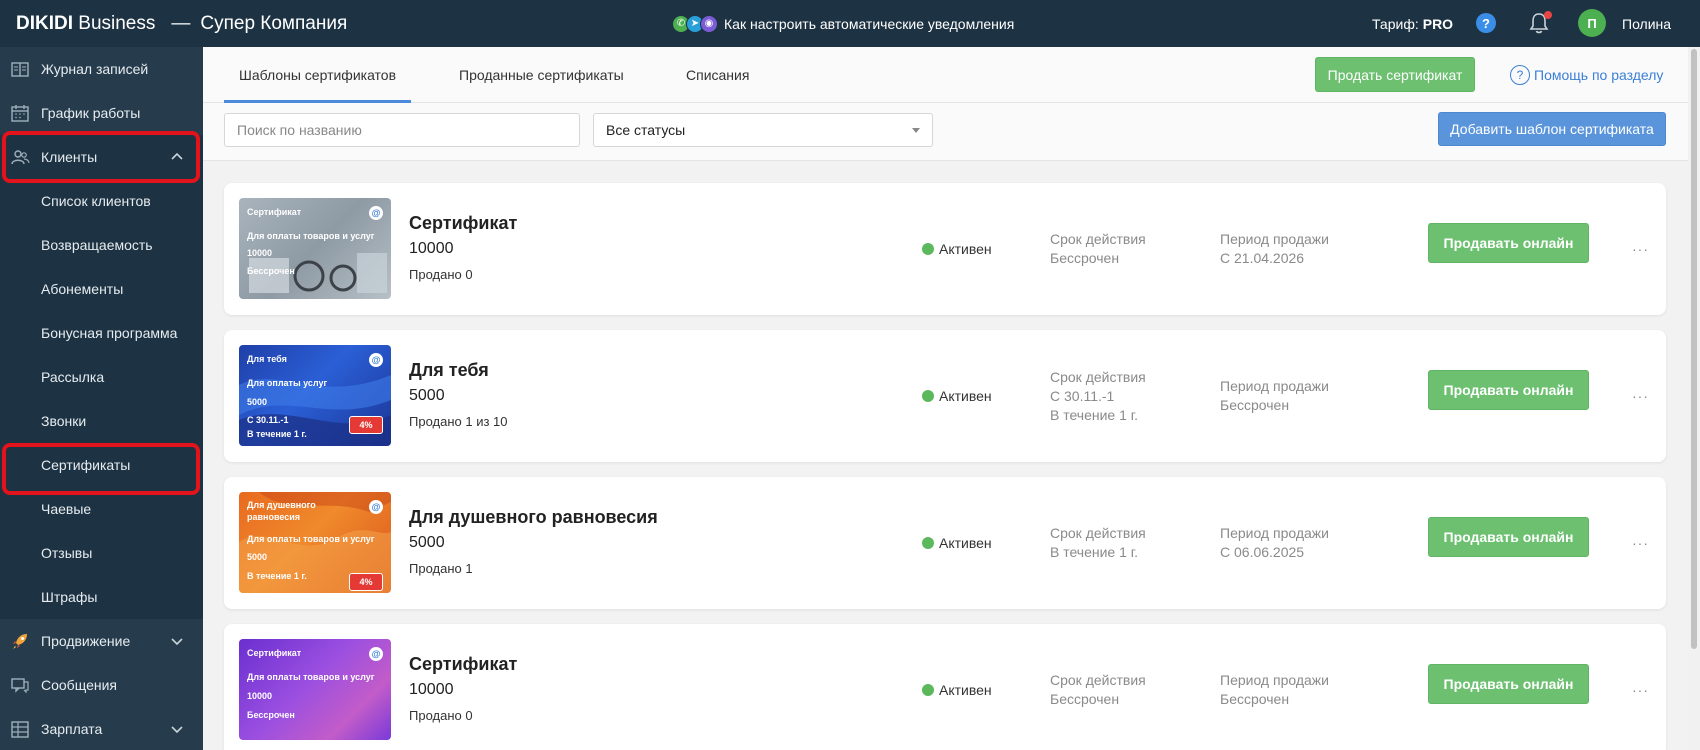 The image size is (1700, 750). Describe the element at coordinates (1262, 258) in the screenshot. I see `sale-period-value: С 21.04.2026` at that location.